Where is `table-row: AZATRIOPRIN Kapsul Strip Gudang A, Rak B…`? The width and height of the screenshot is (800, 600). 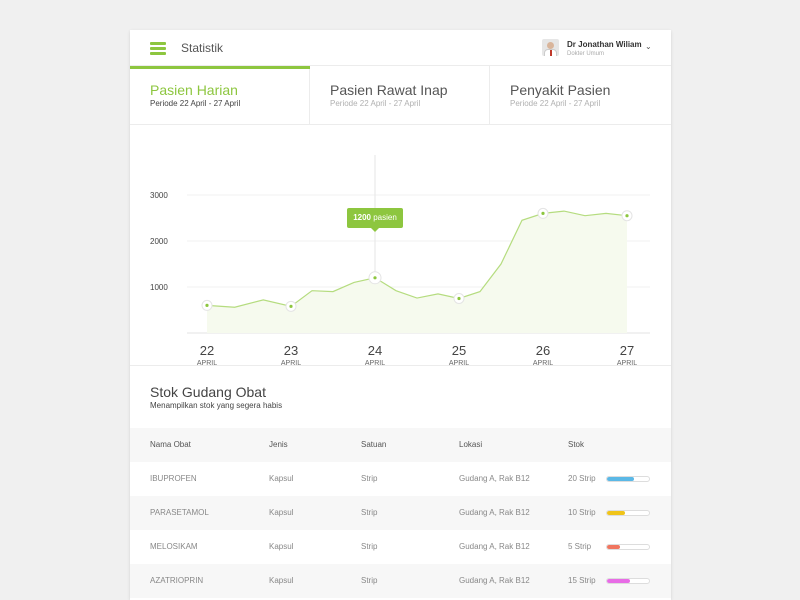
table-row: AZATRIOPRIN Kapsul Strip Gudang A, Rak B… is located at coordinates (400, 581).